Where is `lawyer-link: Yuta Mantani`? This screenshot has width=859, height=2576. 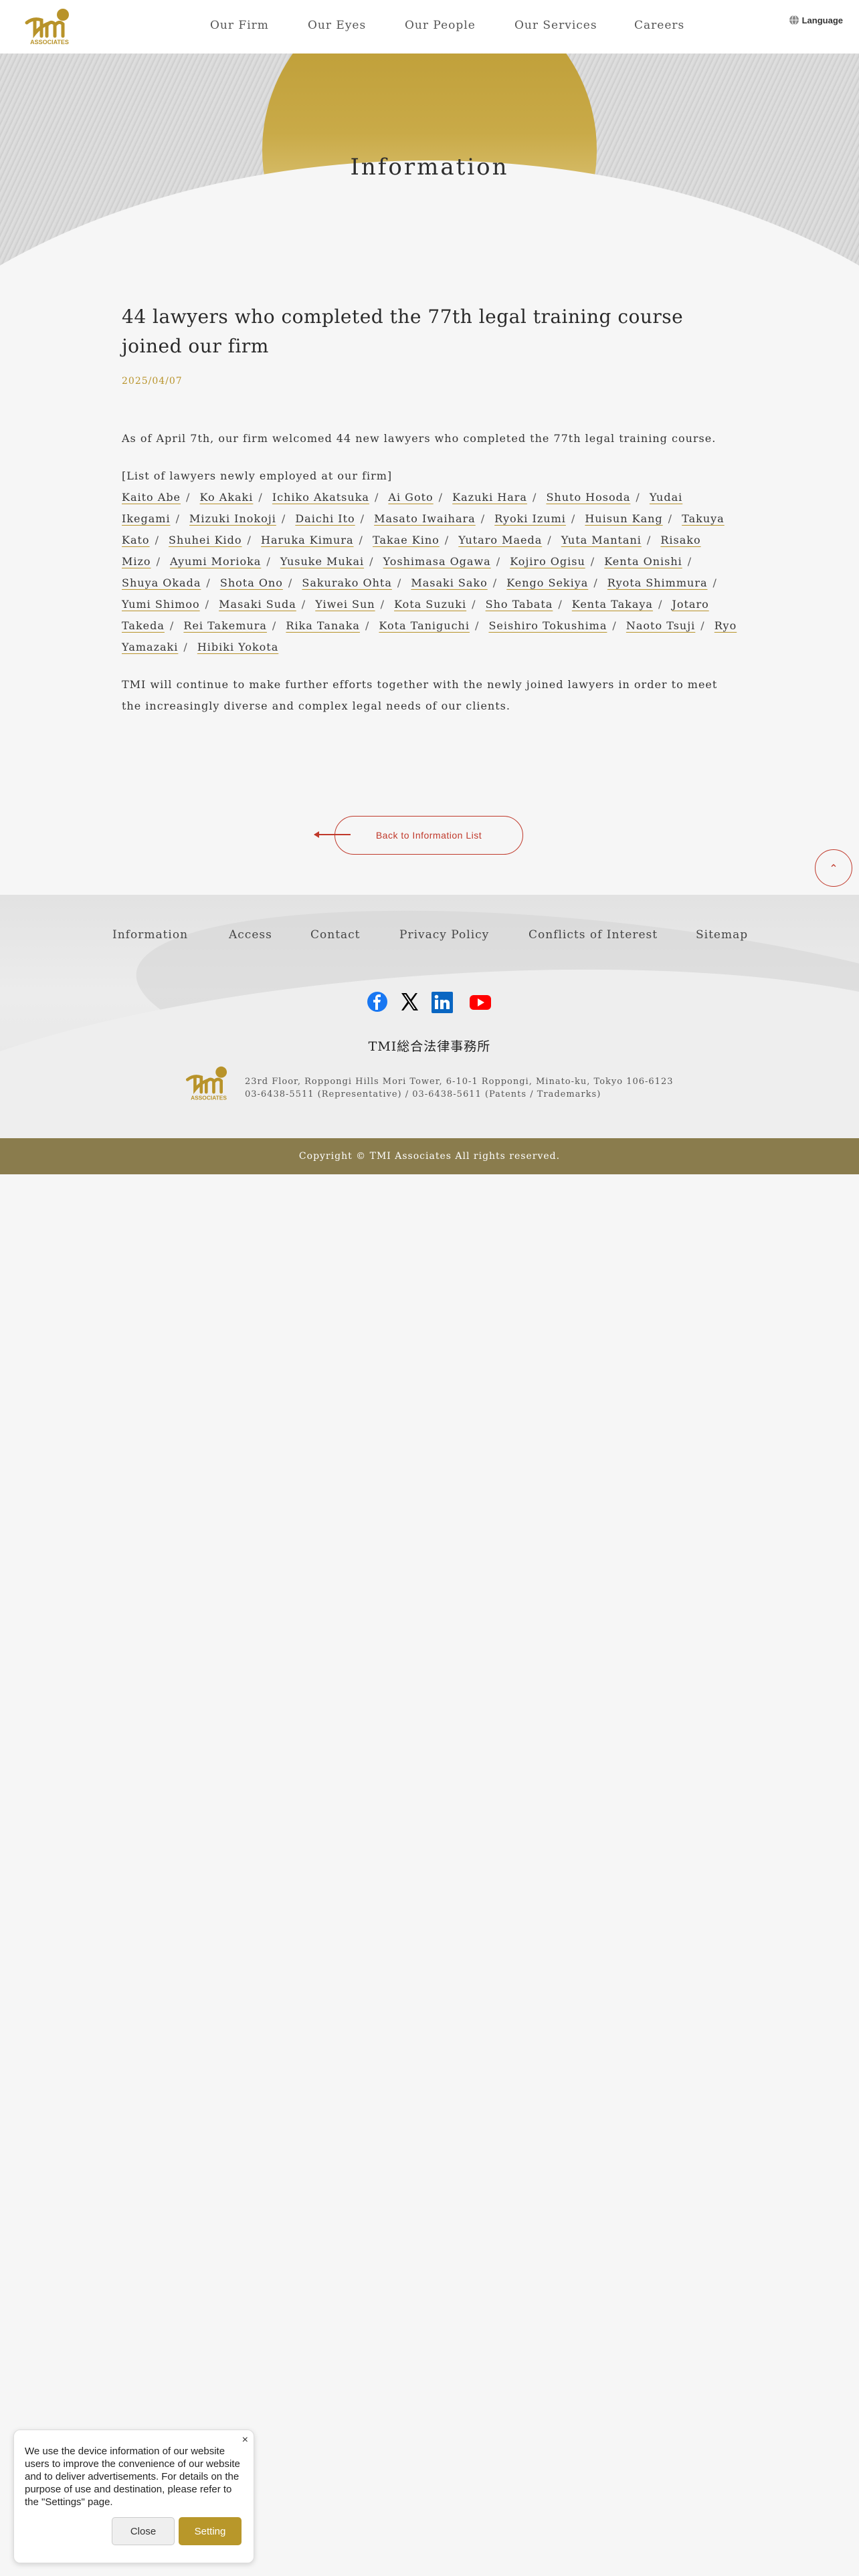 lawyer-link: Yuta Mantani is located at coordinates (601, 540).